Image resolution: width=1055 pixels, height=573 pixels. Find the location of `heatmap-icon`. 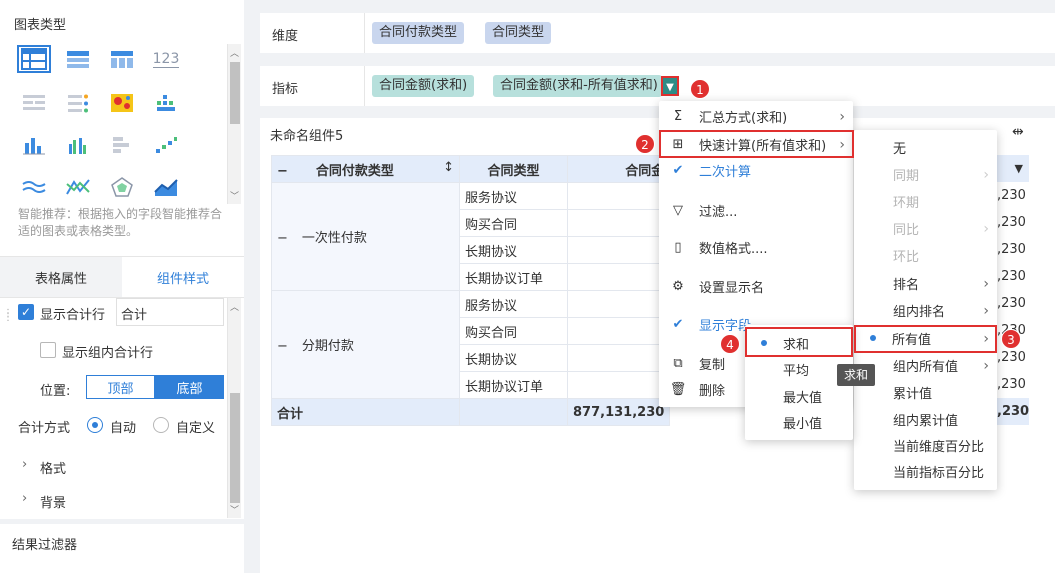

heatmap-icon is located at coordinates (122, 103).